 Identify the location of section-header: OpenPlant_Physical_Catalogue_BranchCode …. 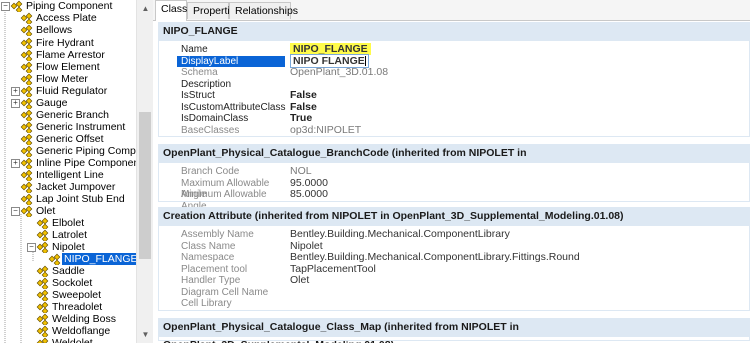
(454, 160).